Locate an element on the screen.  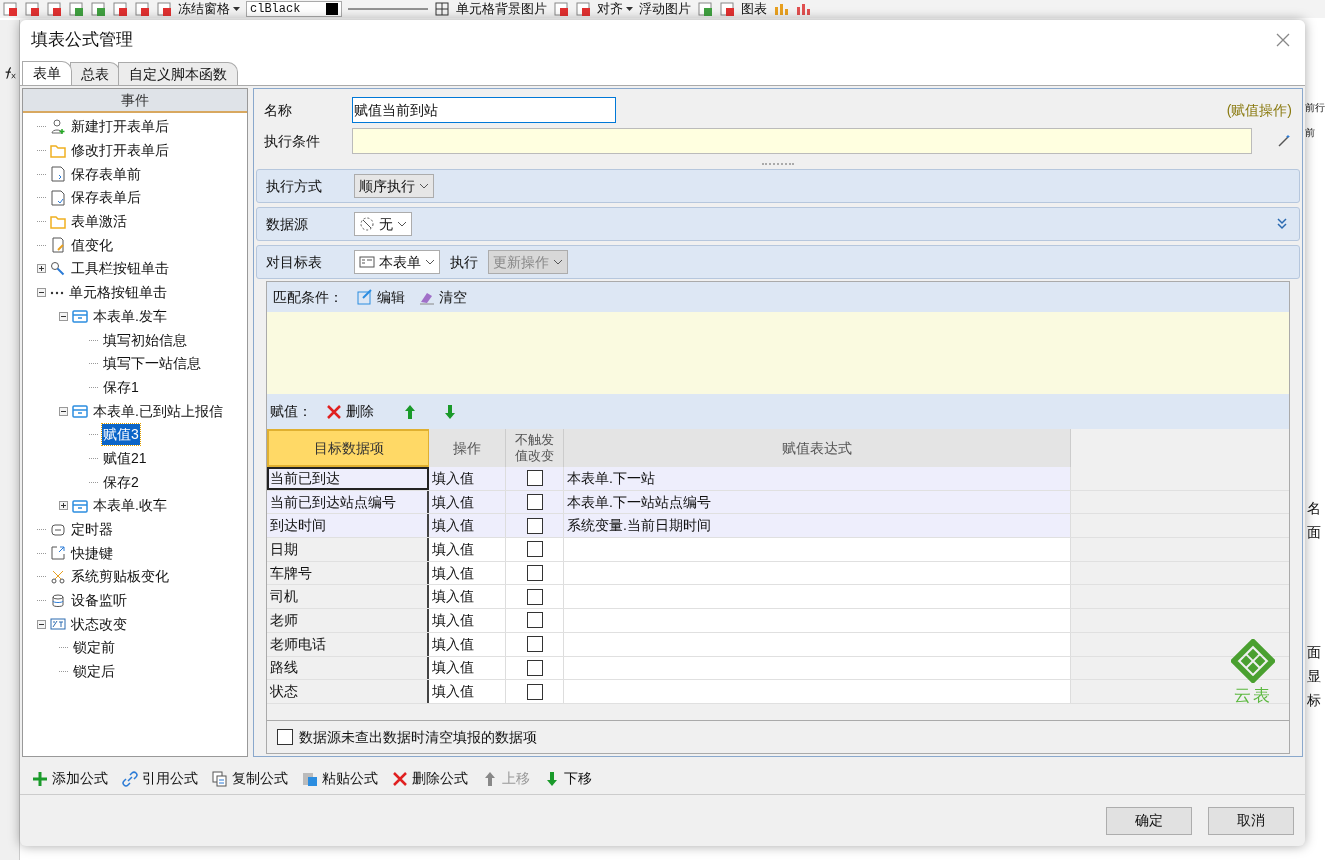
plus-icon is located at coordinates (40, 778).